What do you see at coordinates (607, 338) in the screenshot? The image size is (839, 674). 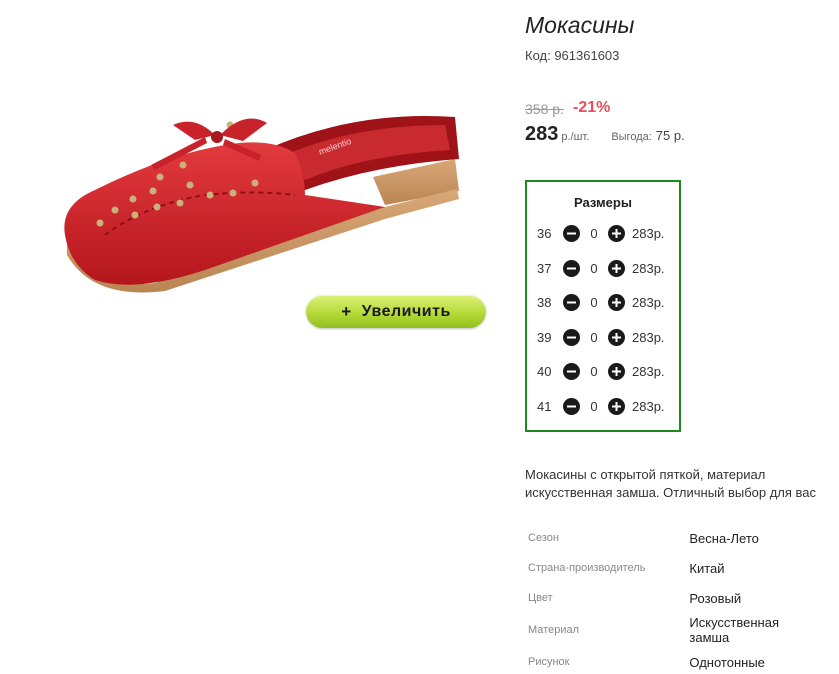 I see `size-row: 39 0 283р.` at bounding box center [607, 338].